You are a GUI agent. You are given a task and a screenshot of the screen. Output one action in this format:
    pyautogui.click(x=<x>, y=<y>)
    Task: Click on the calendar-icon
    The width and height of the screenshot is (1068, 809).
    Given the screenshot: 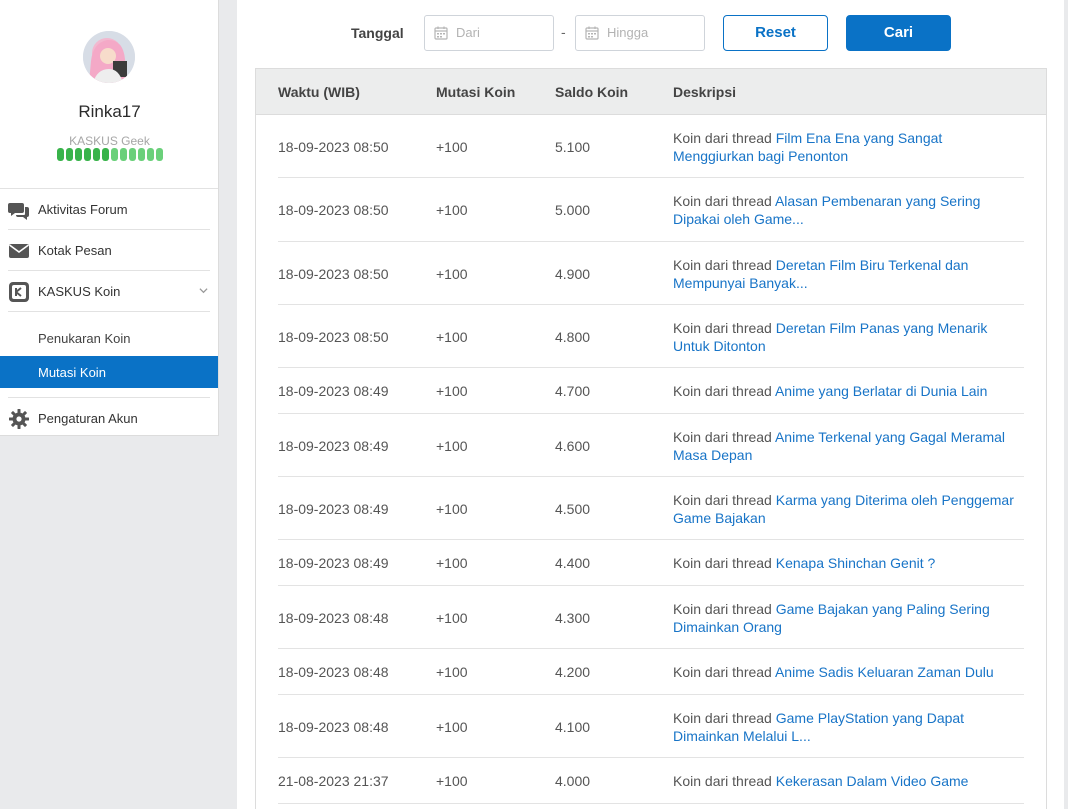 What is the action you would take?
    pyautogui.click(x=441, y=33)
    